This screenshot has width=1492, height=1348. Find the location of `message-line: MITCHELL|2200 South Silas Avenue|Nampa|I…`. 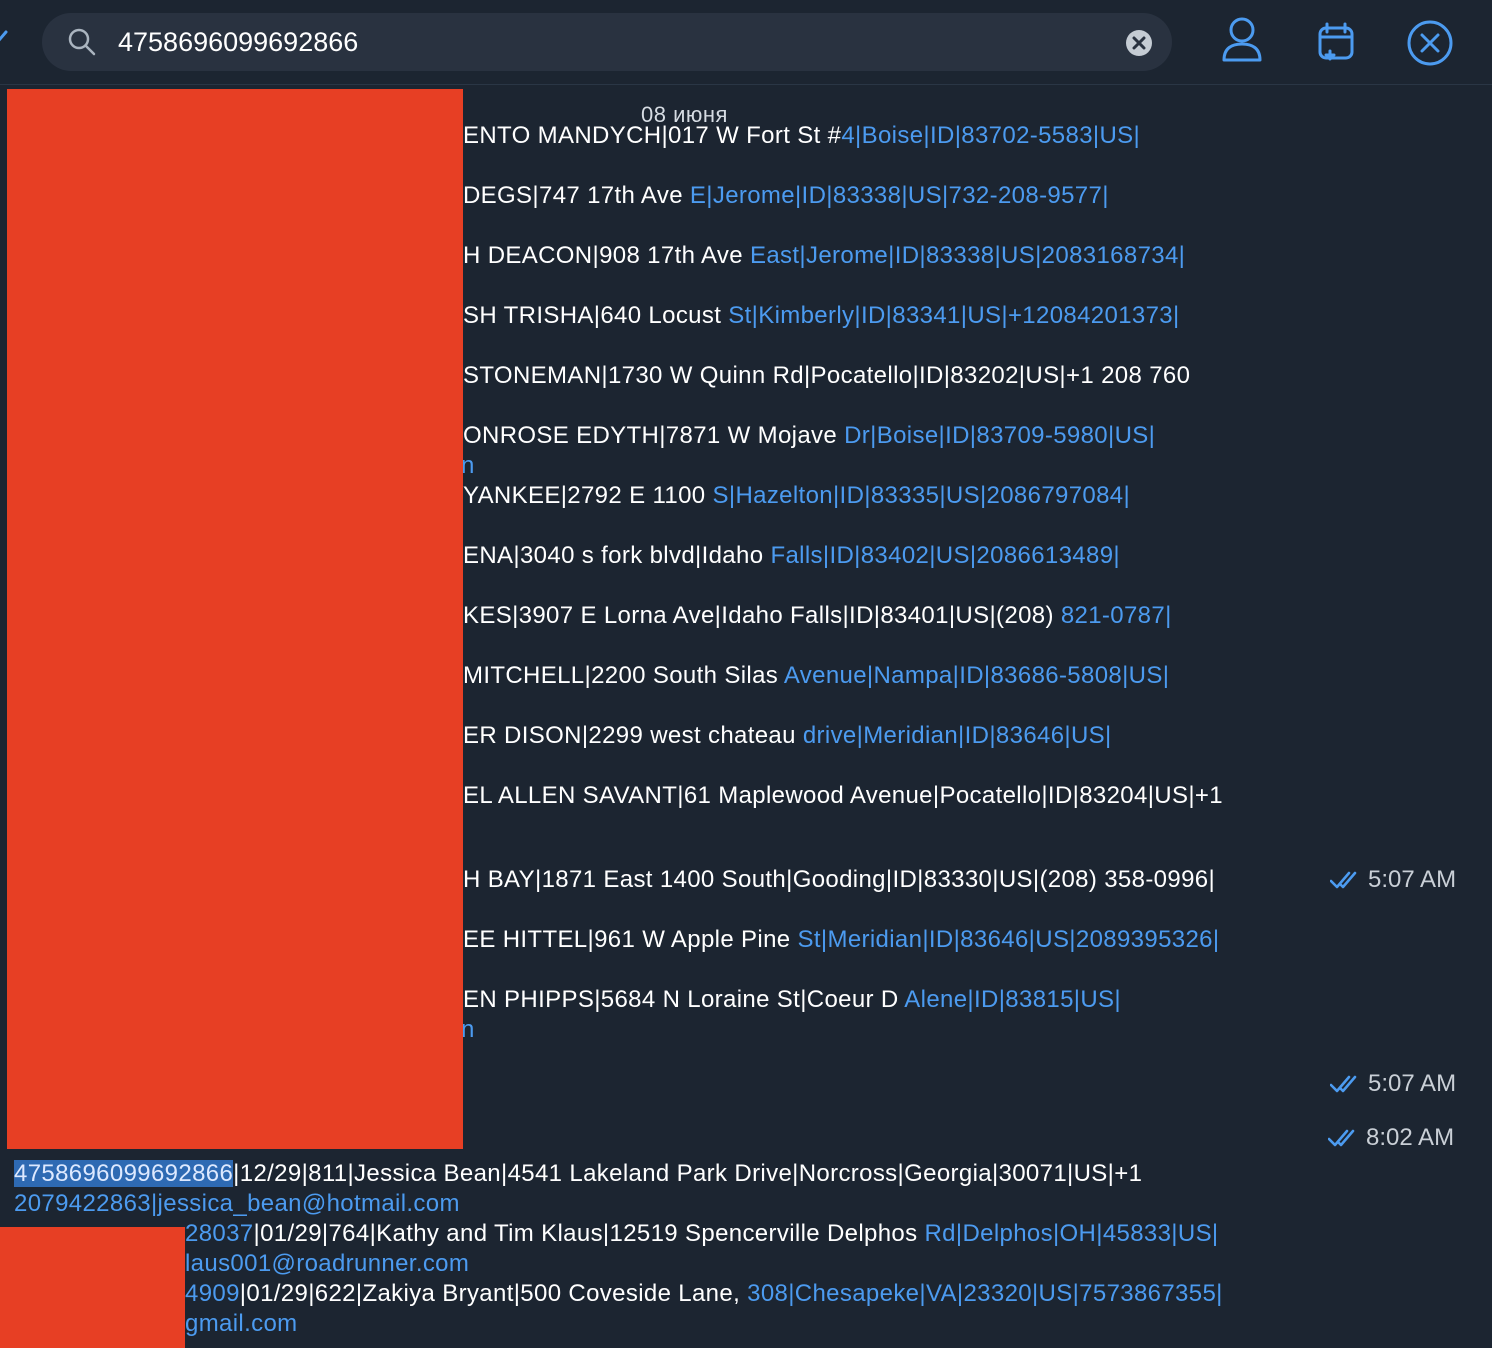

message-line: MITCHELL|2200 South Silas Avenue|Nampa|I… is located at coordinates (816, 676).